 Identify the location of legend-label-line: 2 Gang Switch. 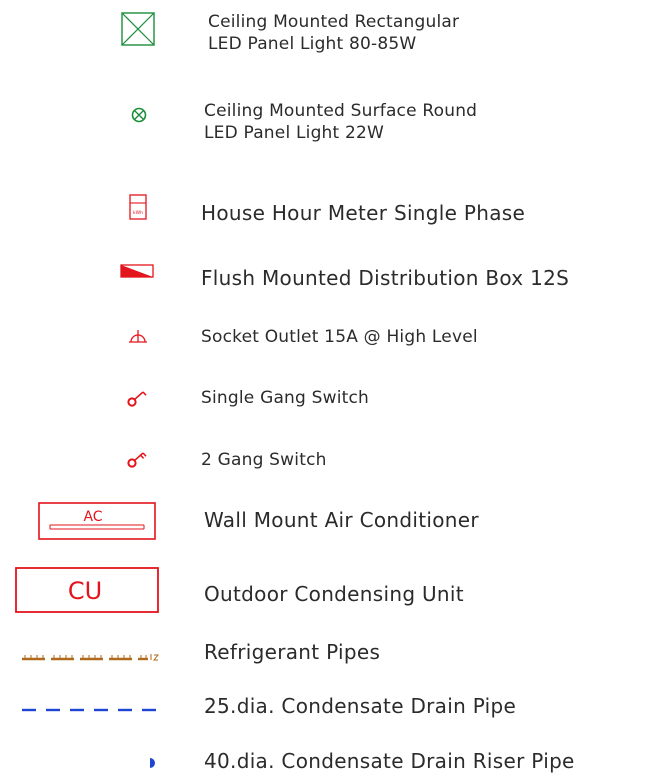
(264, 460).